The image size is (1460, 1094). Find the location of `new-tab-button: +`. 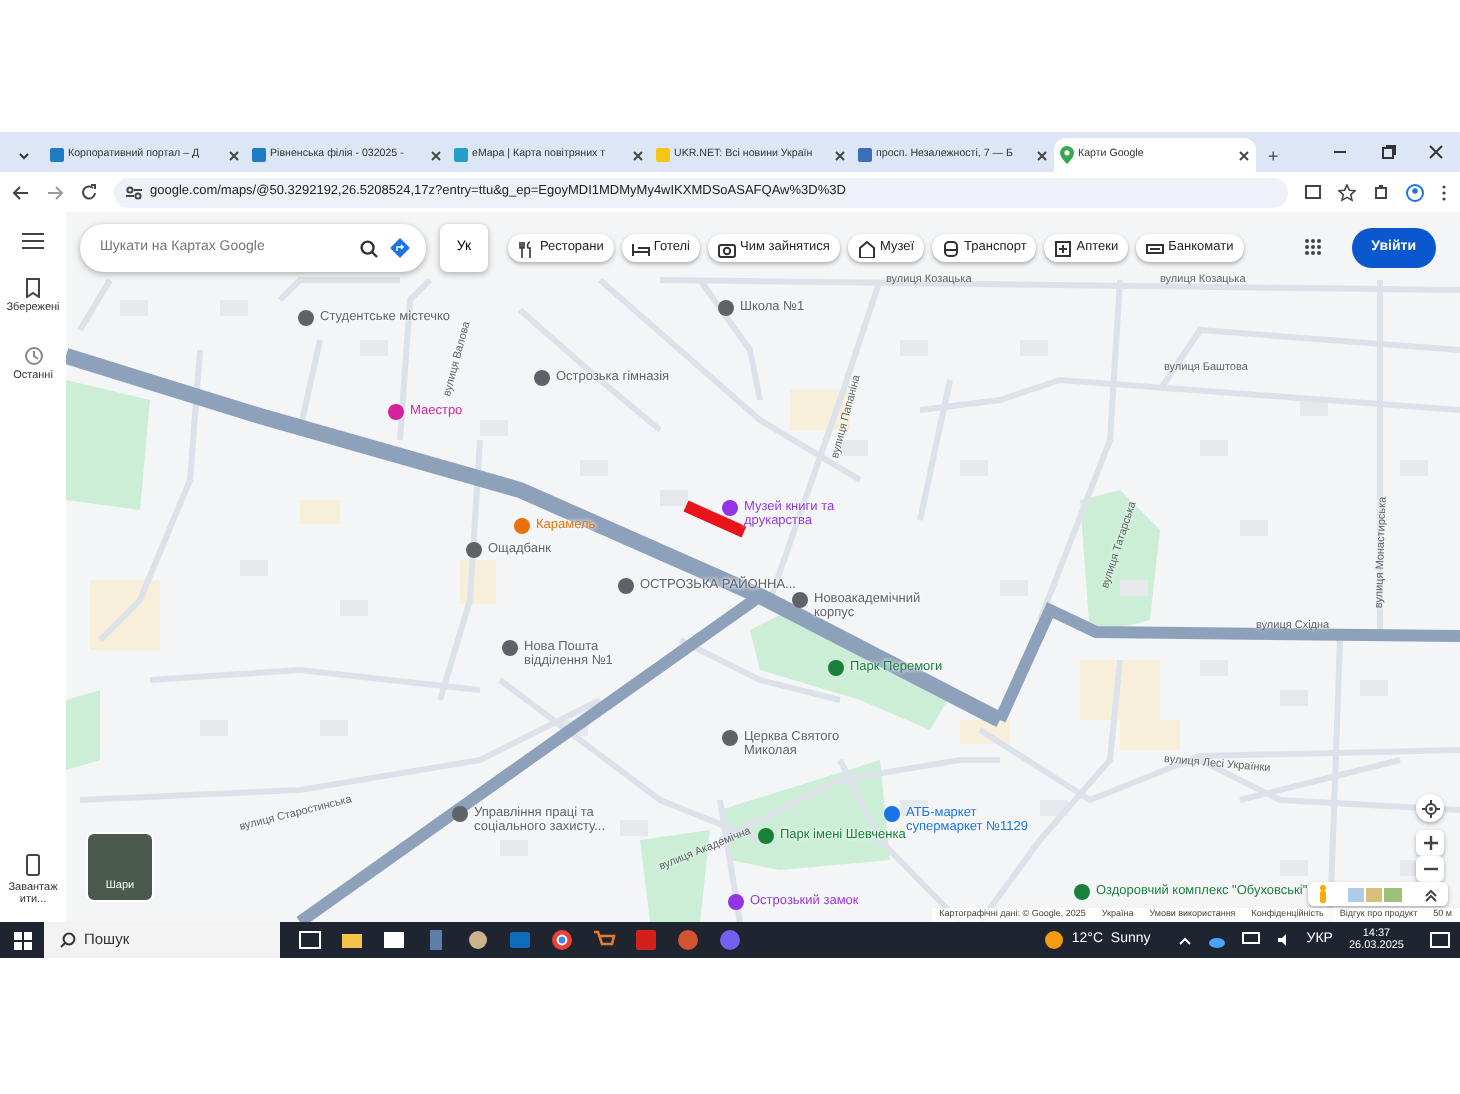

new-tab-button: + is located at coordinates (1273, 157).